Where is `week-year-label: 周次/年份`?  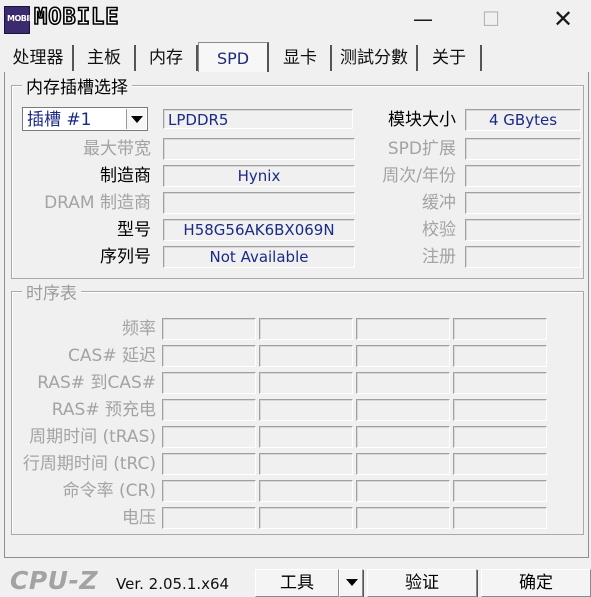
week-year-label: 周次/年份 is located at coordinates (419, 176).